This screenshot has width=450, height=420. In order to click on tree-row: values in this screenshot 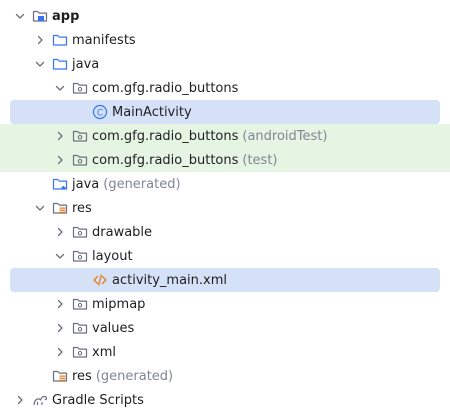, I will do `click(225, 328)`.